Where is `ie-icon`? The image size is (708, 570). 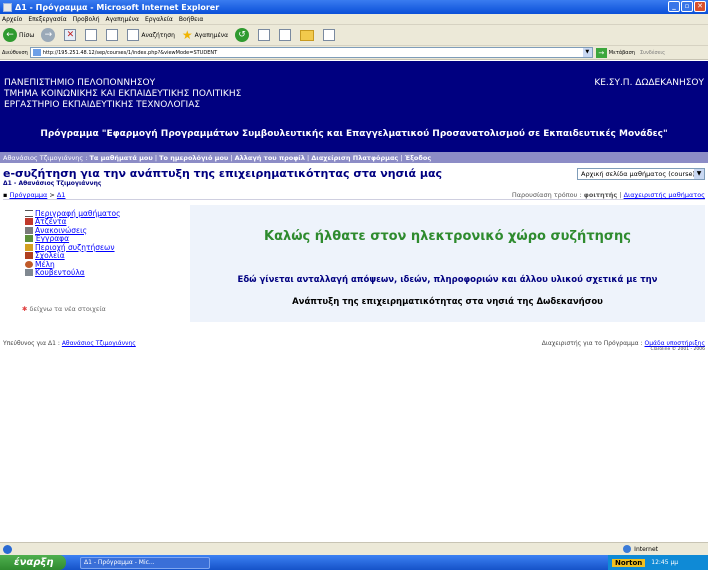
ie-icon is located at coordinates (7, 7).